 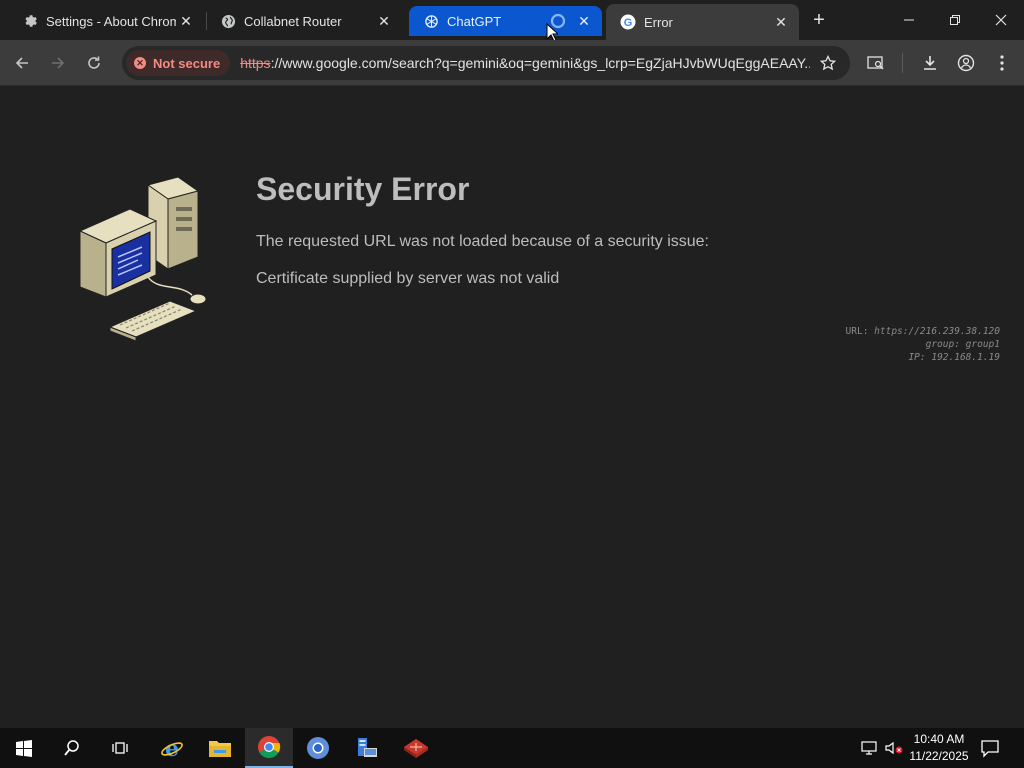 I want to click on action-center-button, so click(x=991, y=748).